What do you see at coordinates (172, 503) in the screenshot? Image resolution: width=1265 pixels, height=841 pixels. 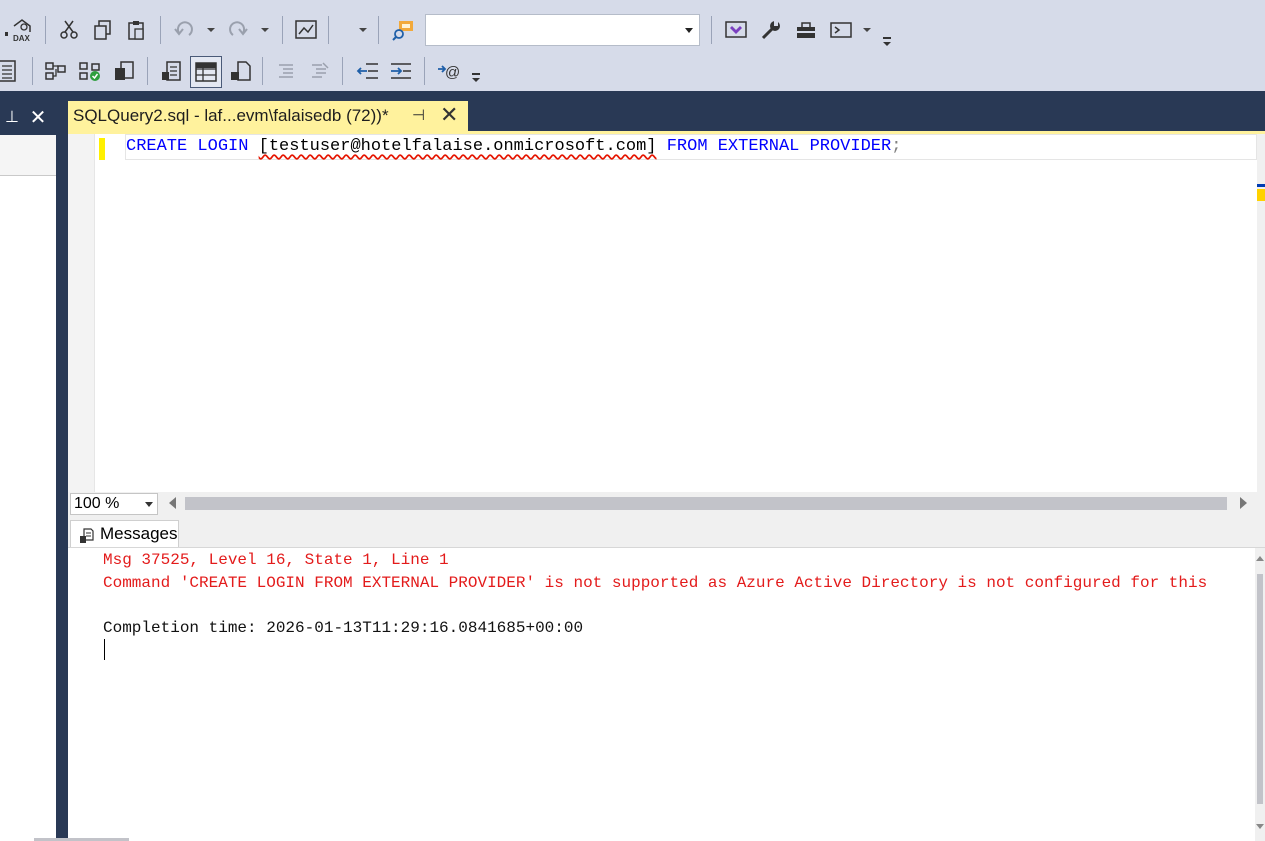 I see `scroll-left-icon` at bounding box center [172, 503].